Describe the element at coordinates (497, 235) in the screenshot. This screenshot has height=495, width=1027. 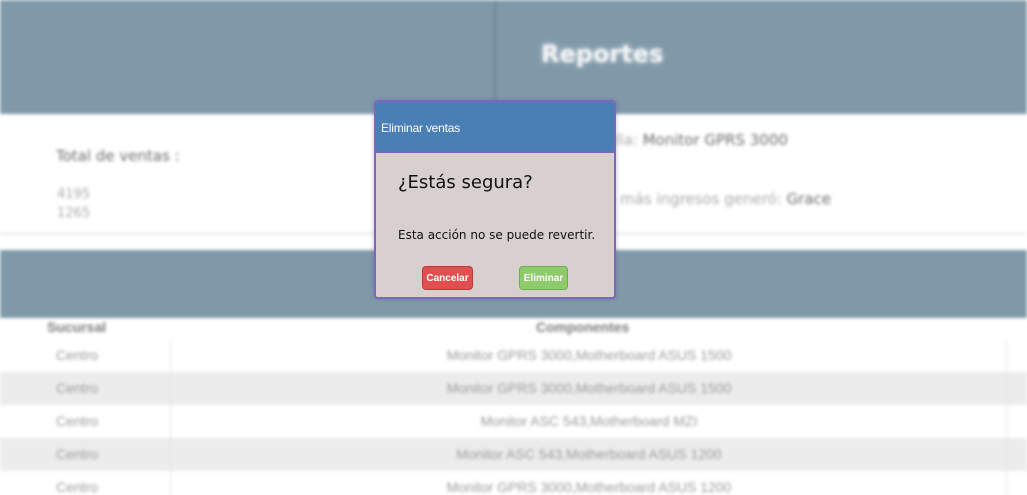
I see `dialog-message: Esta acción no se puede revertir.` at that location.